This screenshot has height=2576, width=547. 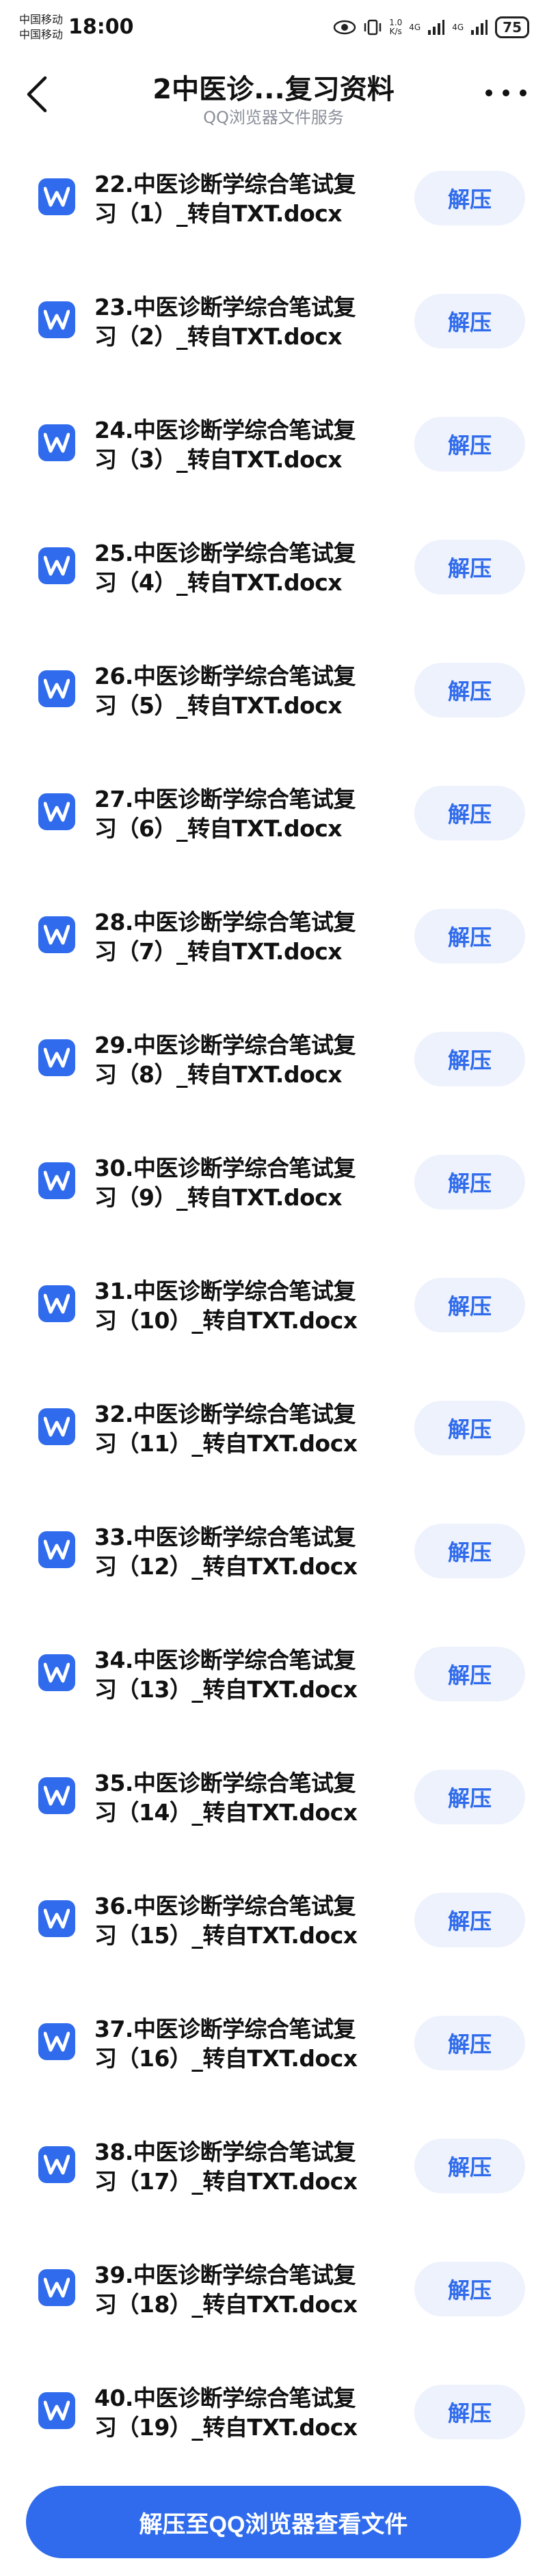 What do you see at coordinates (395, 31) in the screenshot?
I see `net-speed-unit: K/s` at bounding box center [395, 31].